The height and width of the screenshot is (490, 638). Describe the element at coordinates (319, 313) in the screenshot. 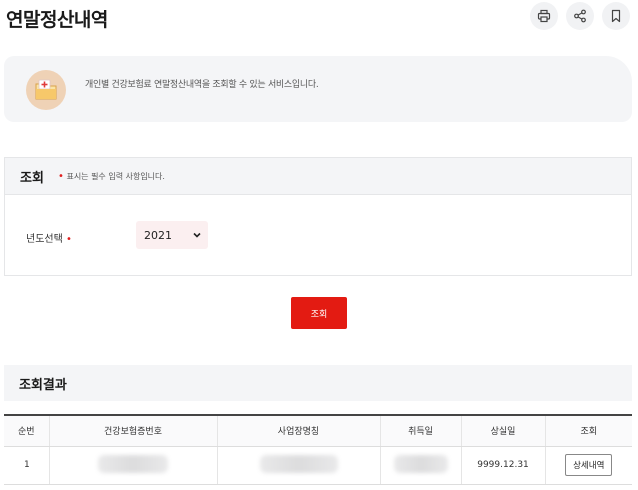

I see `query-button: 조회` at that location.